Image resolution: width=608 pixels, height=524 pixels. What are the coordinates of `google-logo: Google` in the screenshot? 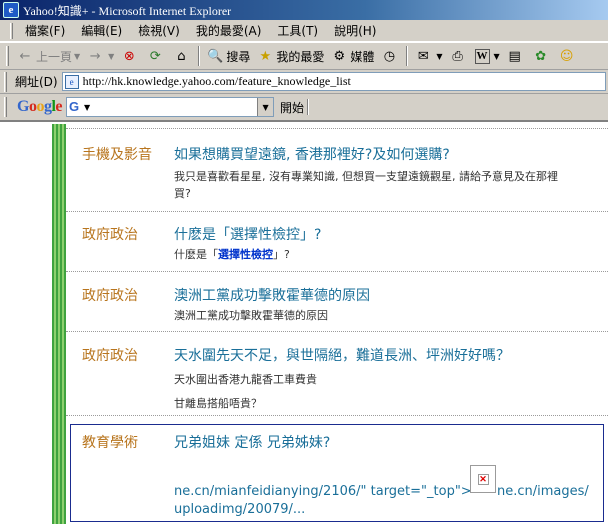 It's located at (39, 107).